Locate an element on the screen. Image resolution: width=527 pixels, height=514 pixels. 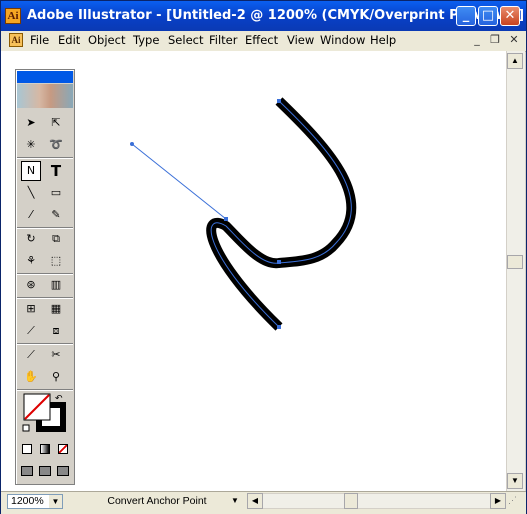
default-fill-stroke-icon is located at coordinates (26, 428).